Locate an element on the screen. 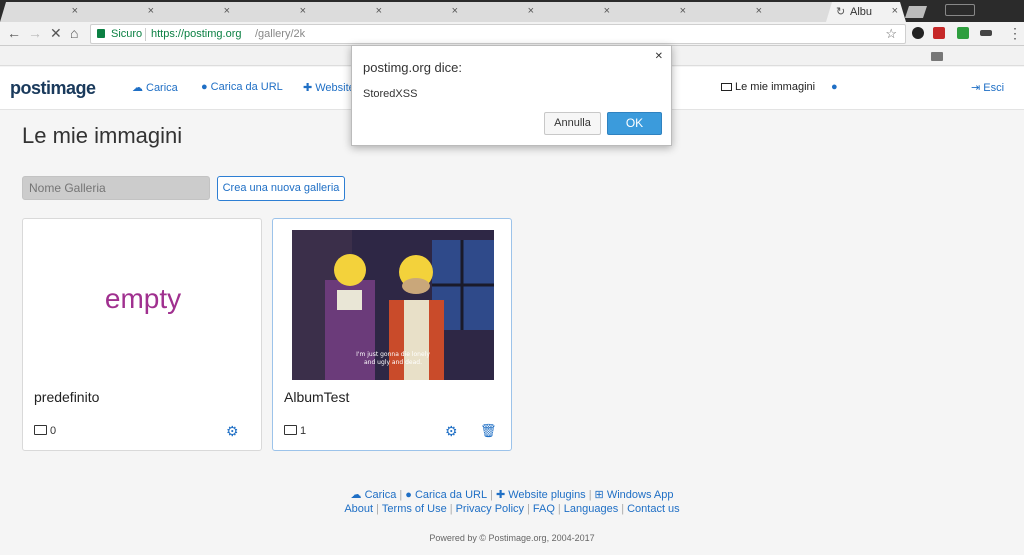 This screenshot has width=1024, height=555. close-icon: ✕ is located at coordinates (659, 56).